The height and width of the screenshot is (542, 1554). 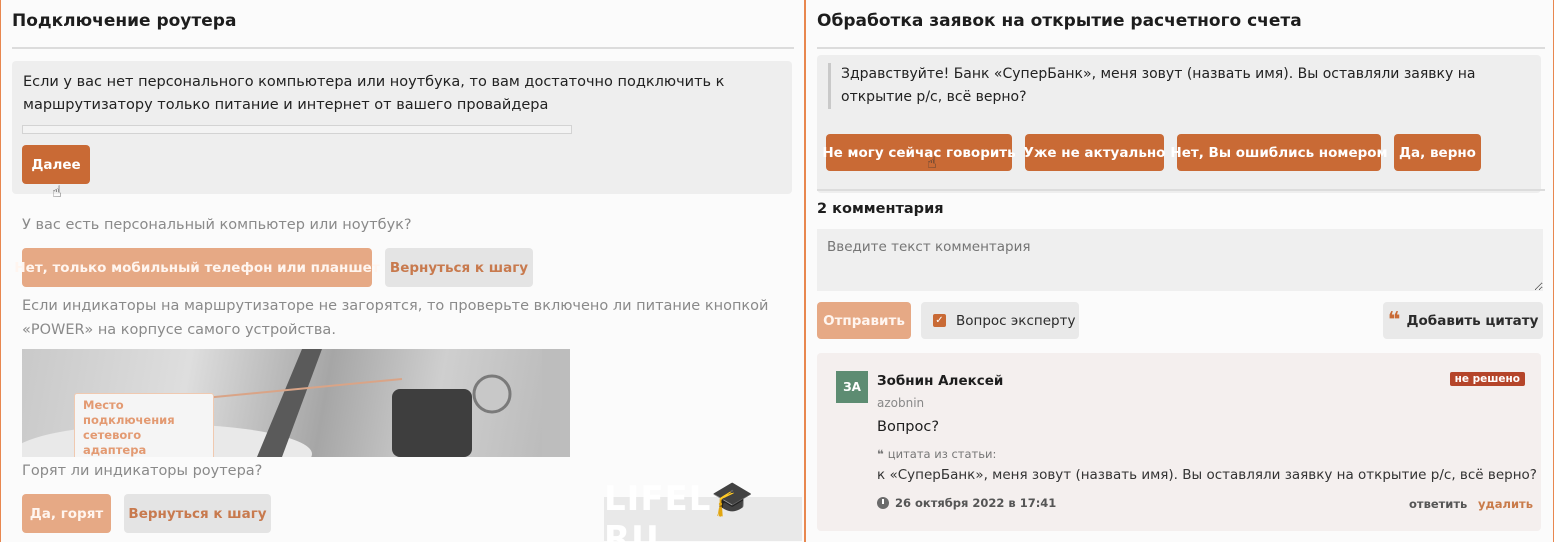 I want to click on section-divider, so click(x=1181, y=190).